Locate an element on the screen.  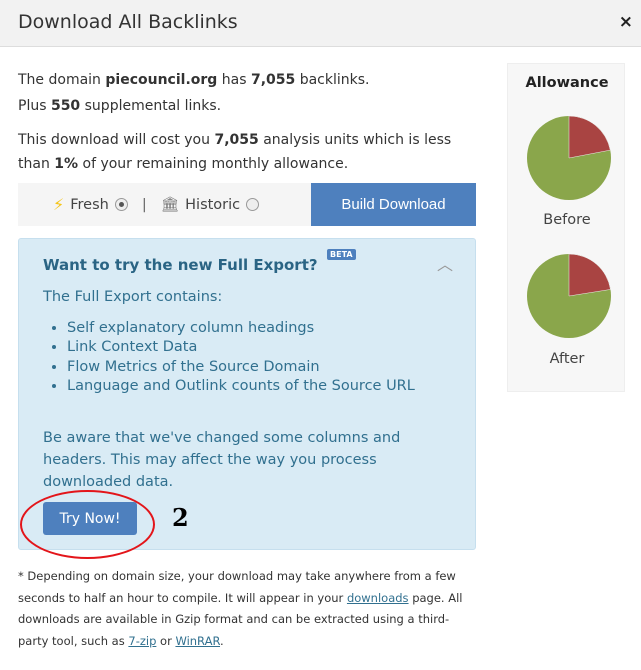
fresh-label: Fresh is located at coordinates (89, 205).